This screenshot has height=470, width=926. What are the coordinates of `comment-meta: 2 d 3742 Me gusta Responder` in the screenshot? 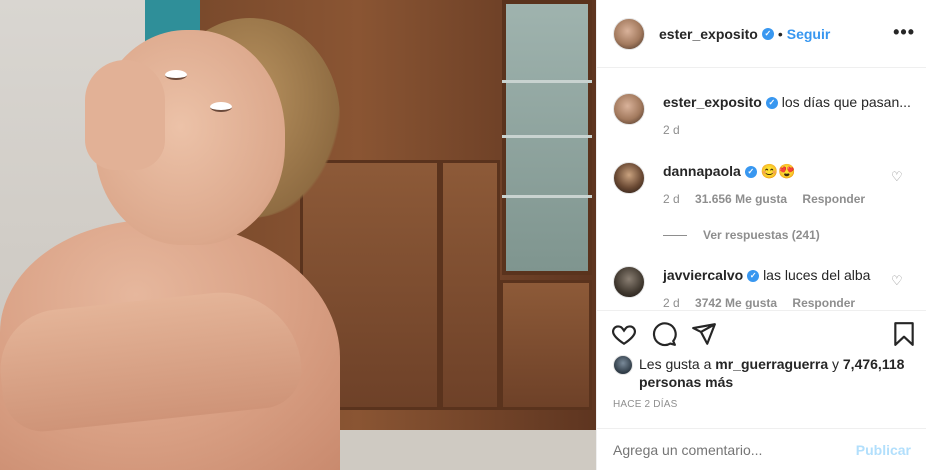 It's located at (766, 301).